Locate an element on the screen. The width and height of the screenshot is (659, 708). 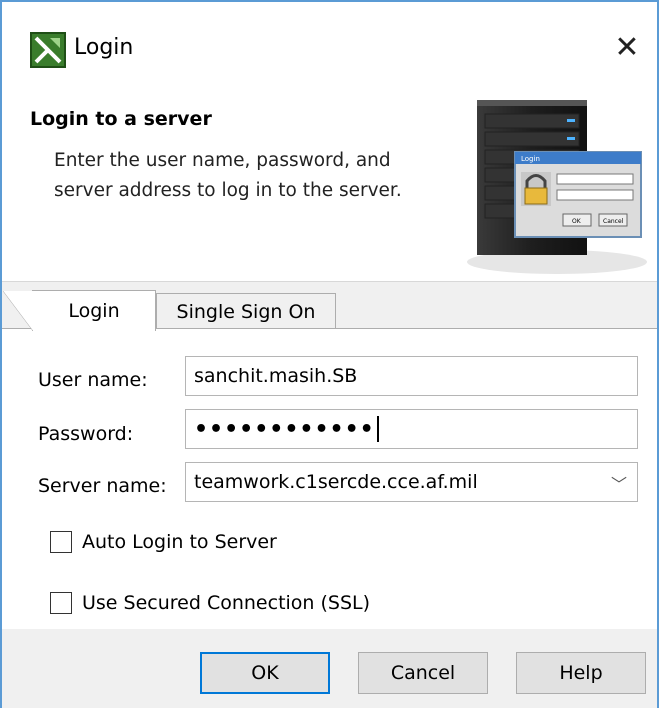
username-label: User name: is located at coordinates (93, 380).